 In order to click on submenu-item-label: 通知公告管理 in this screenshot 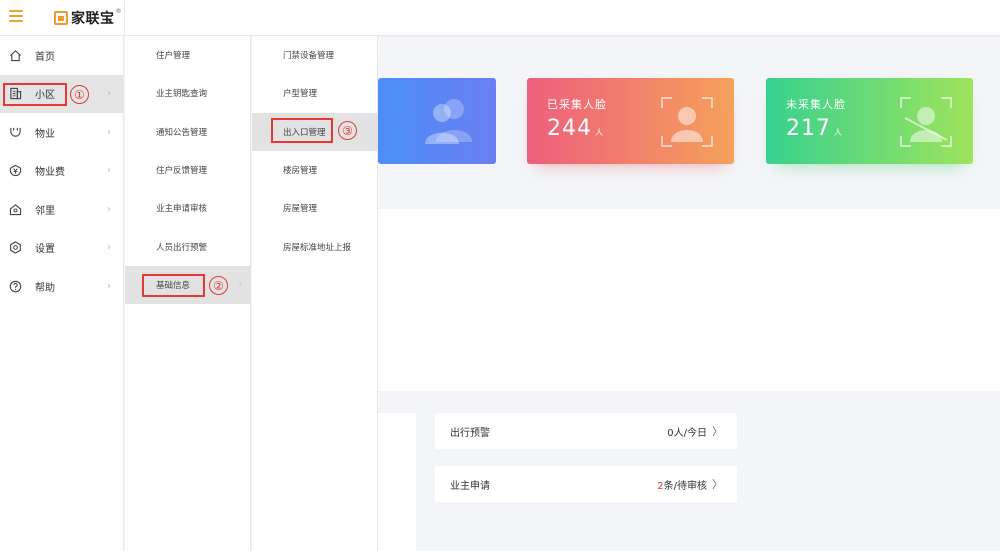, I will do `click(182, 132)`.